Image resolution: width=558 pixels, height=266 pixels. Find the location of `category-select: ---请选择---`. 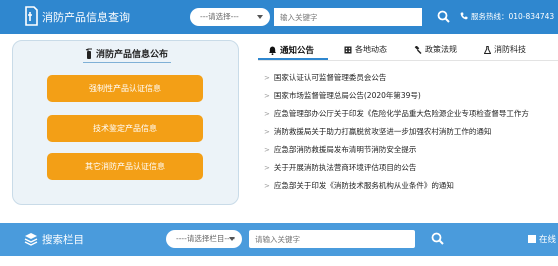

category-select: ---请选择--- is located at coordinates (230, 17).